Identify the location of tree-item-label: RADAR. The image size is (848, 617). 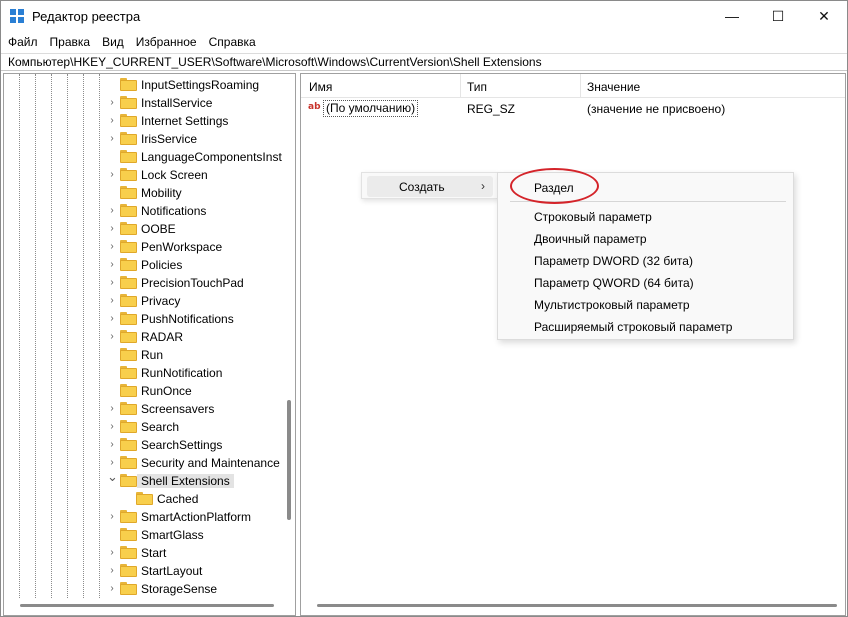
(162, 337).